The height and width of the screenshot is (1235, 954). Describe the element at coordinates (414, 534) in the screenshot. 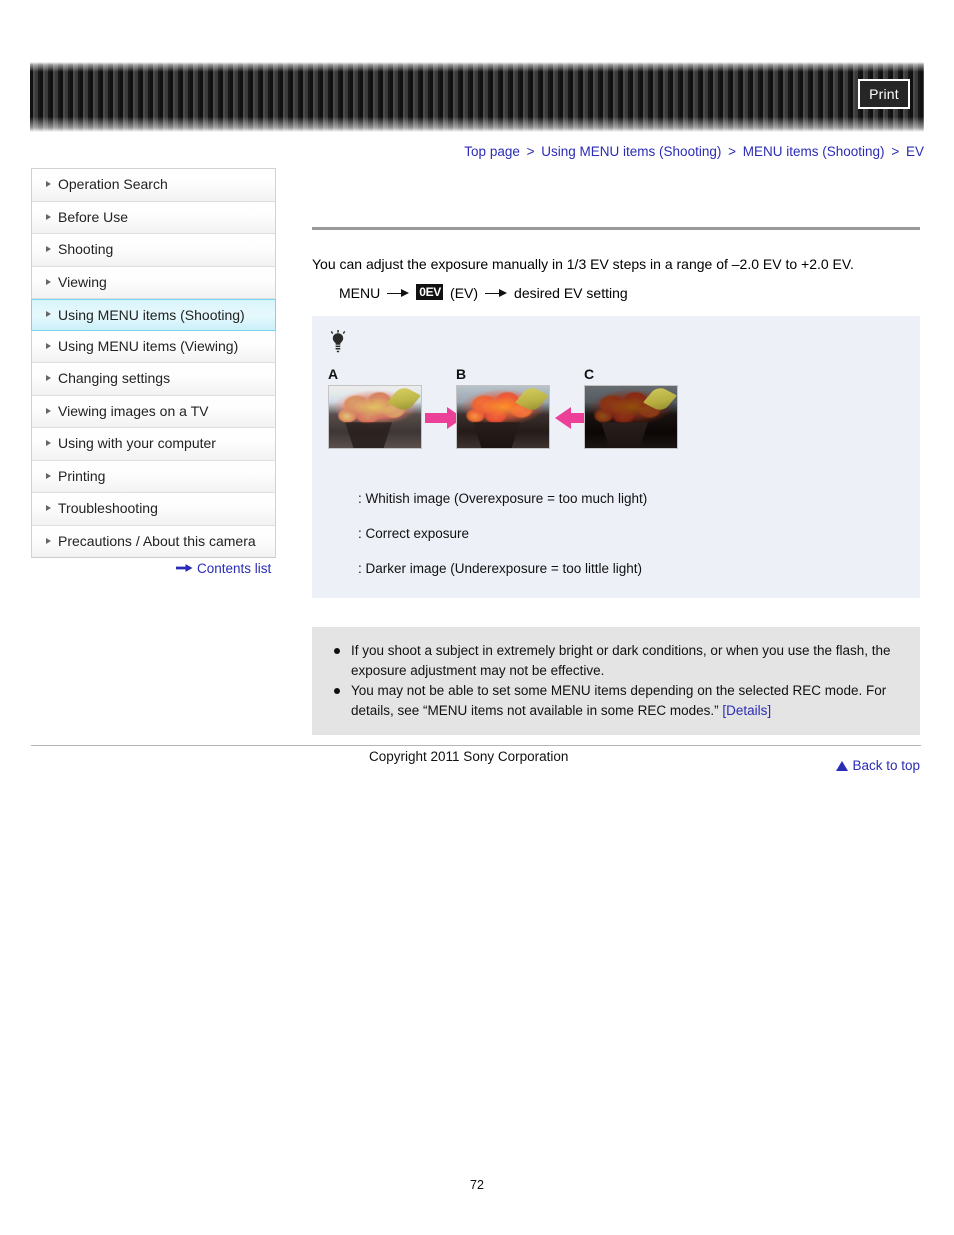

I see `caption-b: : Correct exposure` at that location.